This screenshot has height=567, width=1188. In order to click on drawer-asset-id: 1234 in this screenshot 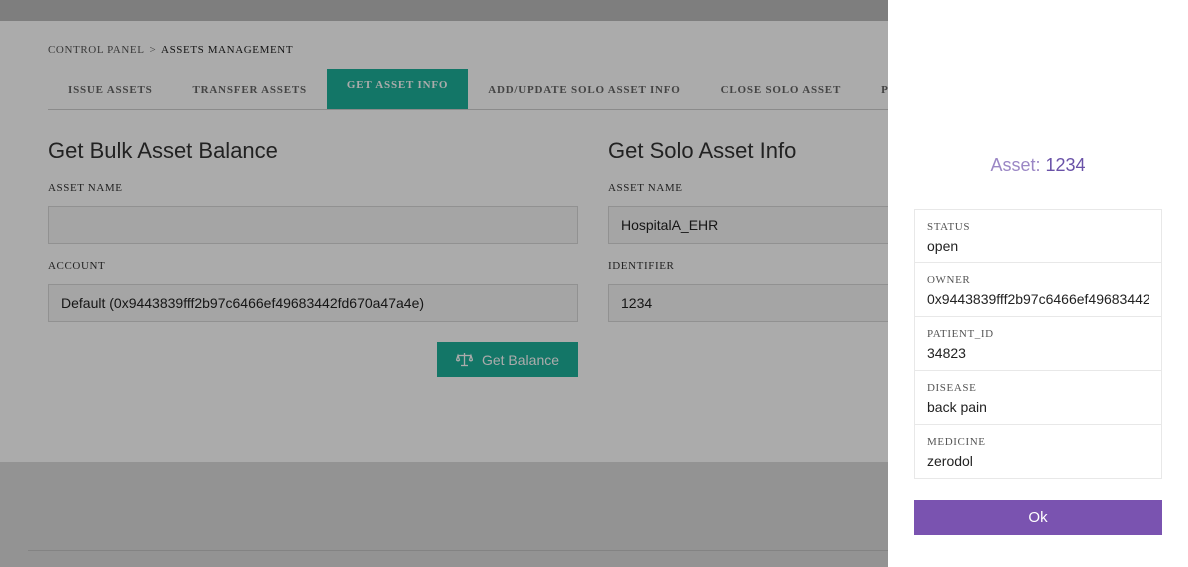, I will do `click(1065, 165)`.